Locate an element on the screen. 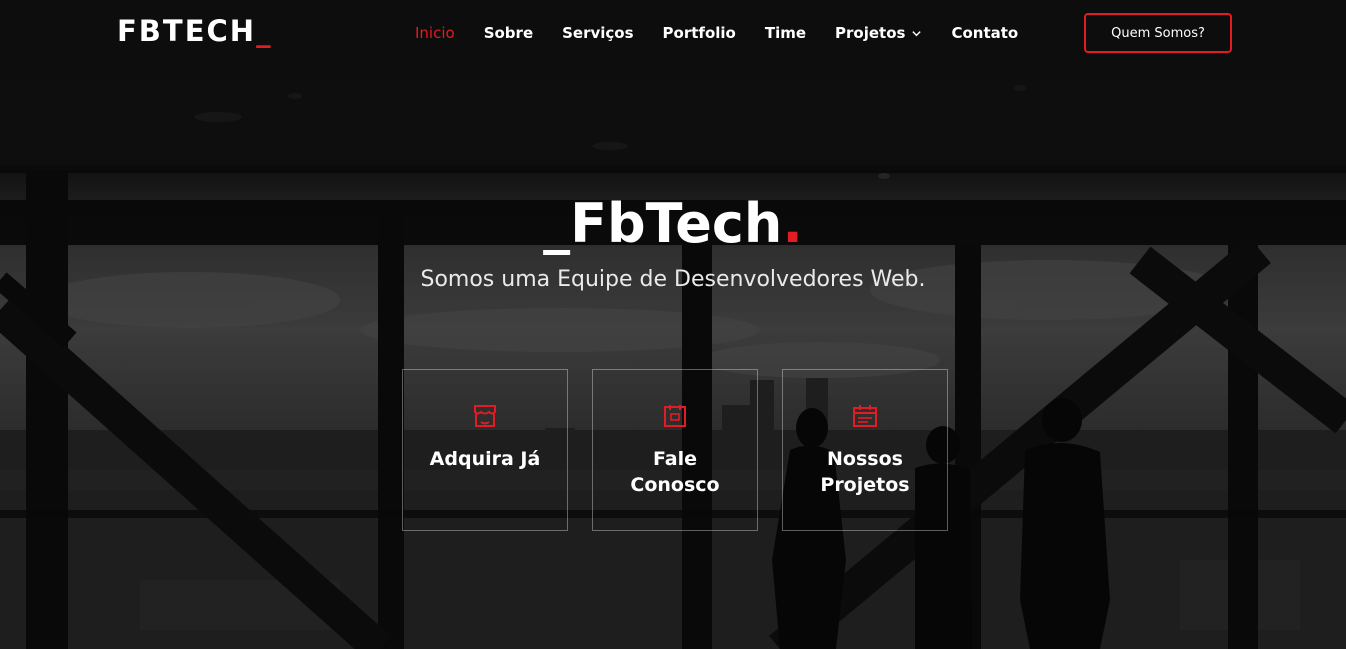 The width and height of the screenshot is (1346, 649). nav-item-projetos: Projetos is located at coordinates (878, 33).